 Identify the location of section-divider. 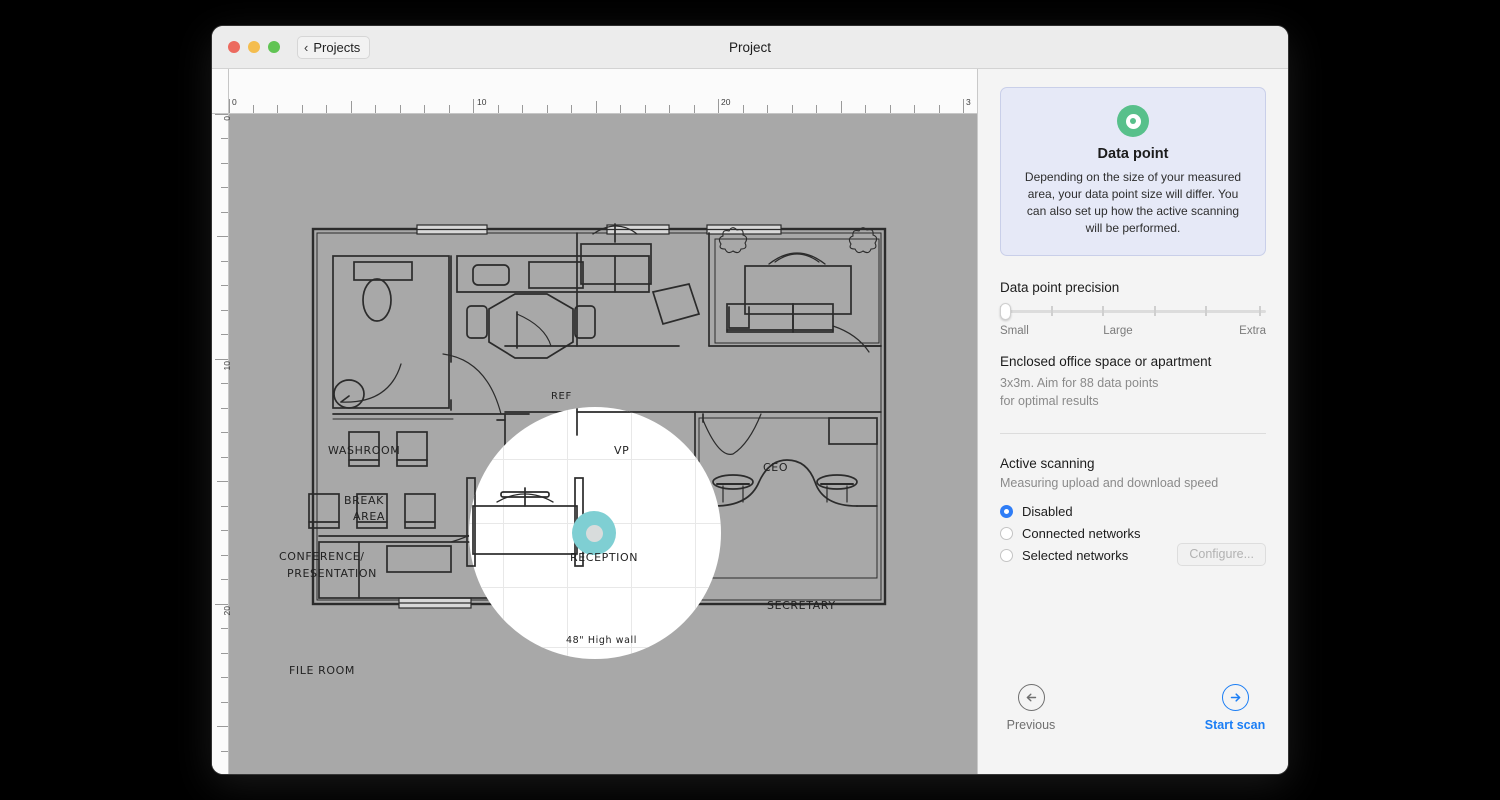
(1133, 433).